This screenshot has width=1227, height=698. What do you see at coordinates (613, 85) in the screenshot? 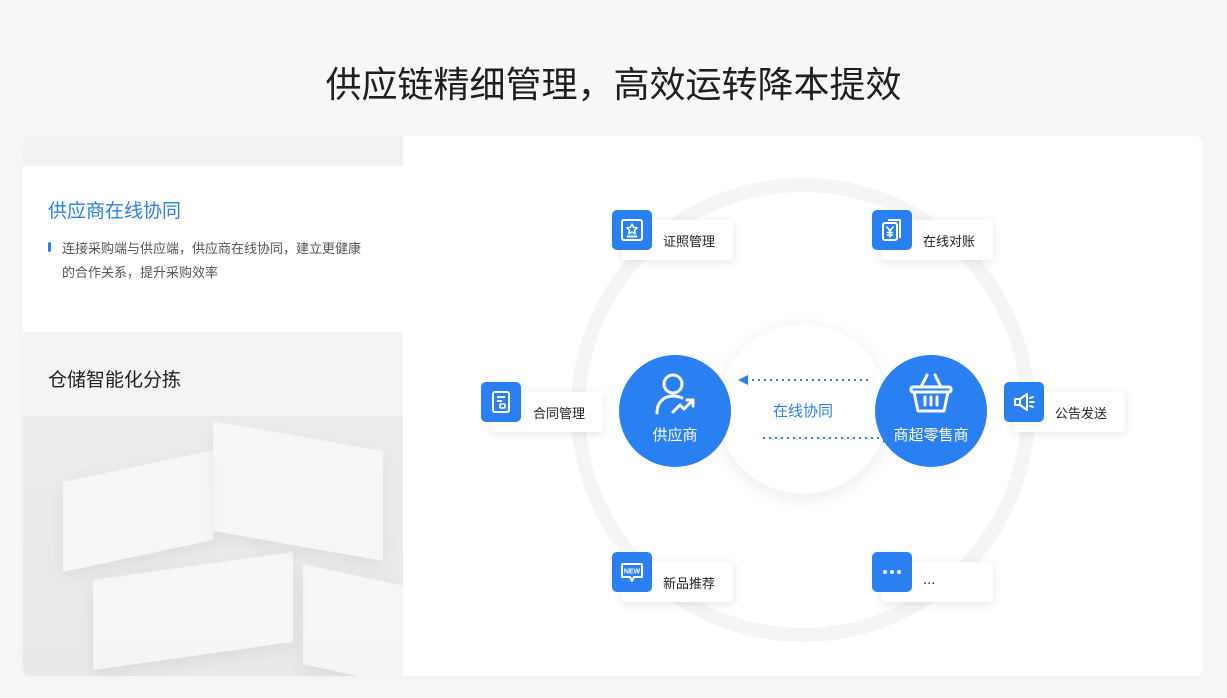
I see `page-title: 供应链精细管理，高效运转降本提效` at bounding box center [613, 85].